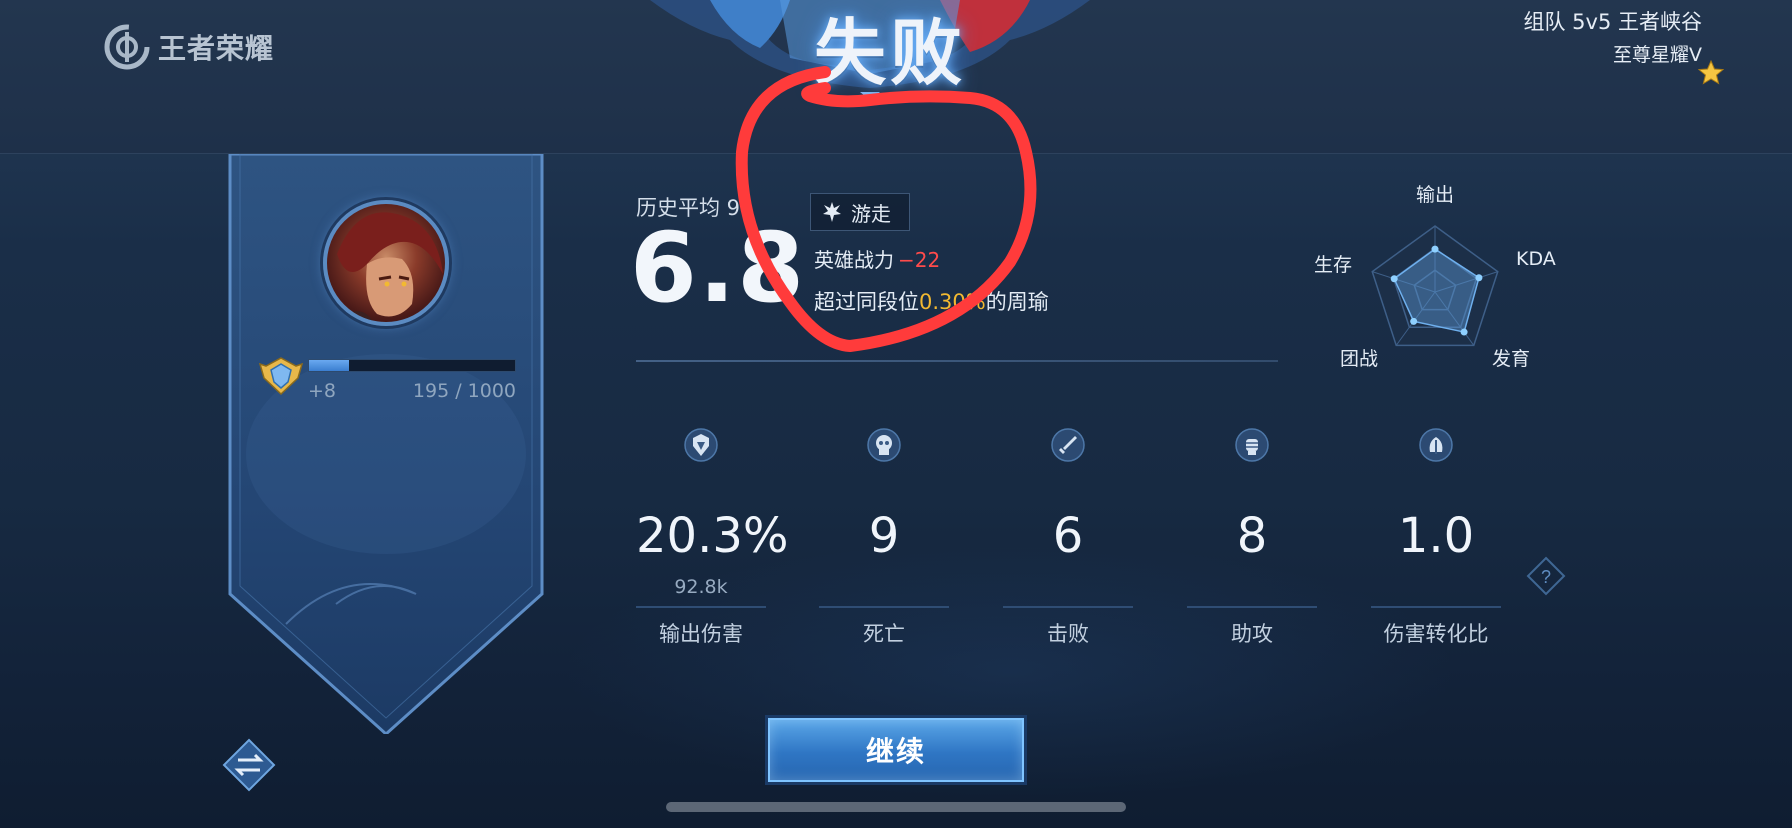 Image resolution: width=1792 pixels, height=828 pixels. I want to click on radar-label-survival: 生存, so click(1333, 265).